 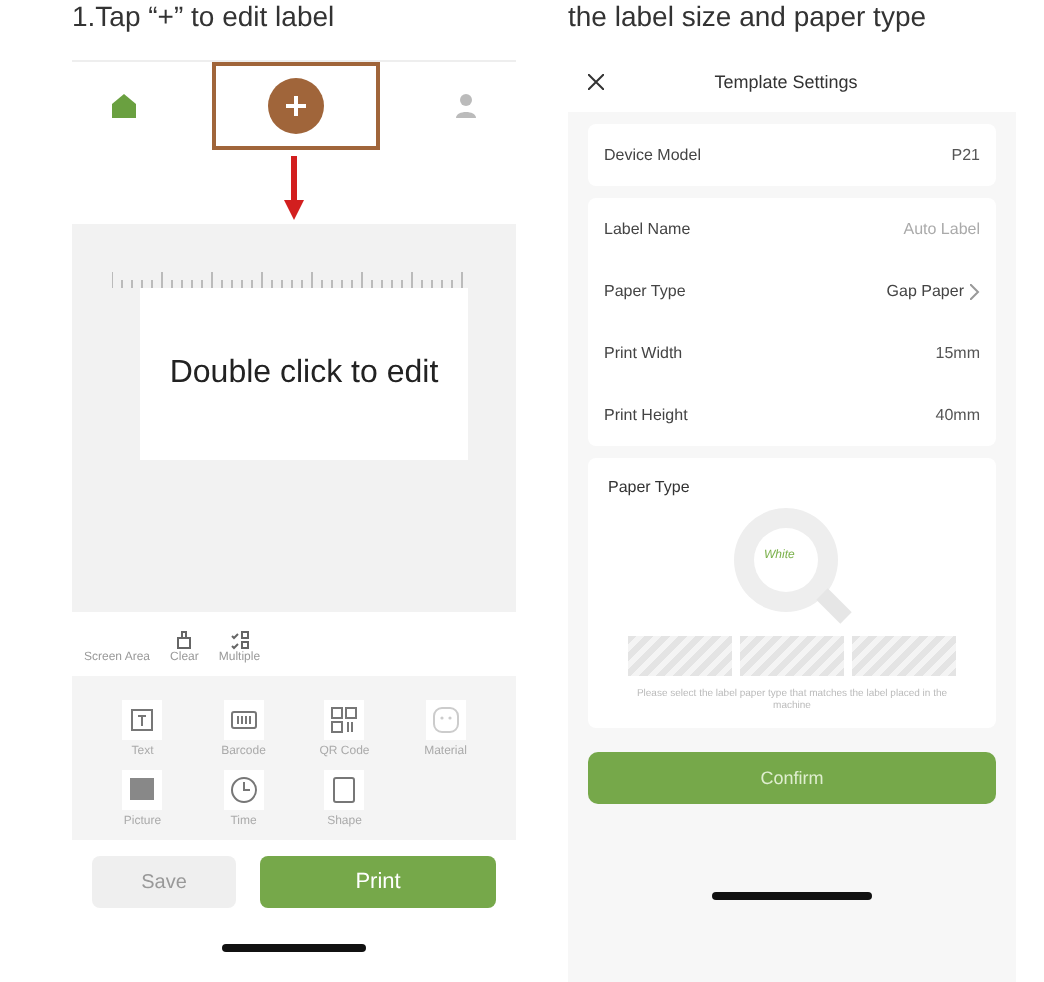 I want to click on barcode-icon, so click(x=243, y=720).